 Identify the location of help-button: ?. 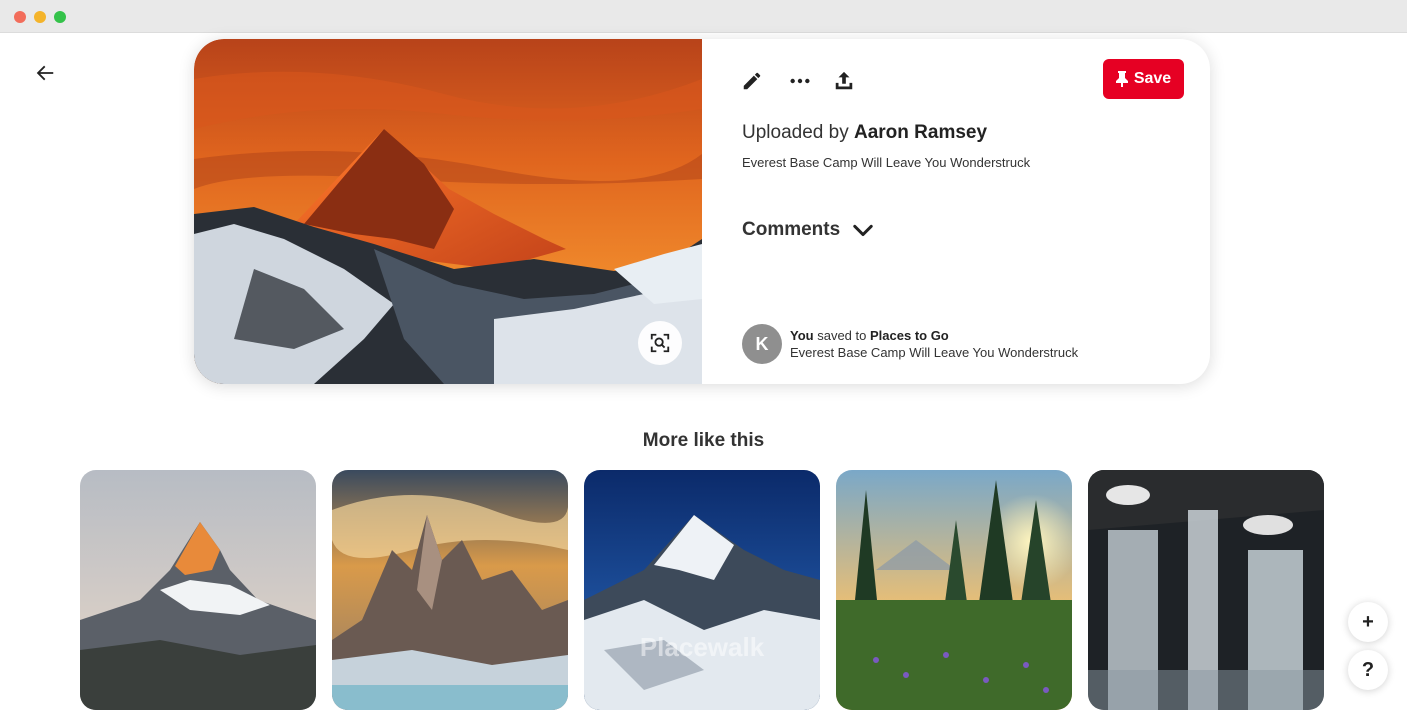
(1368, 670).